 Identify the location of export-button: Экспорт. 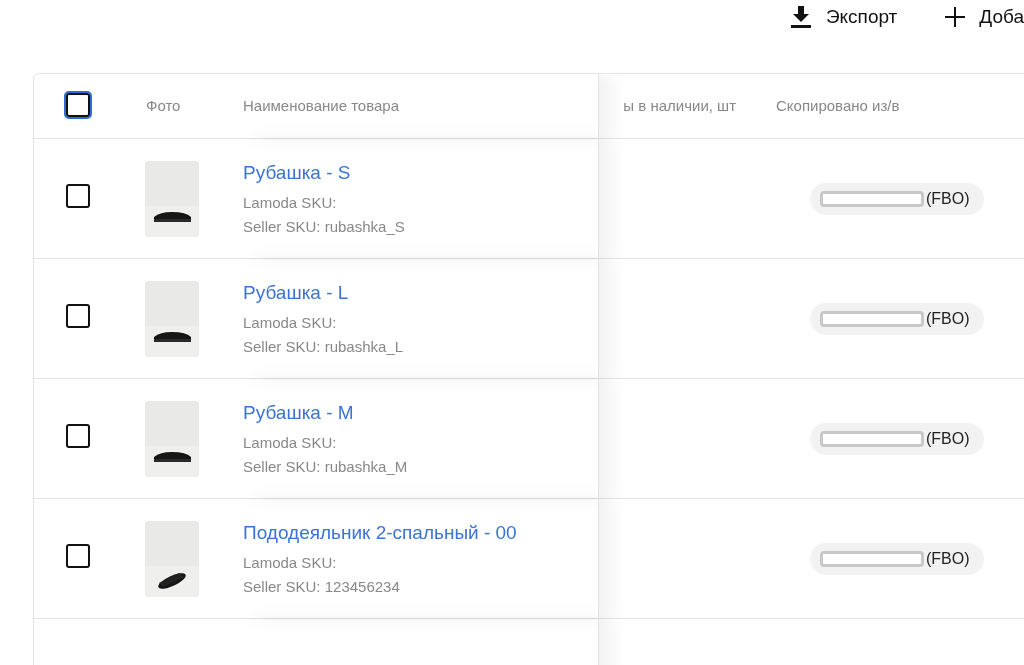
(843, 17).